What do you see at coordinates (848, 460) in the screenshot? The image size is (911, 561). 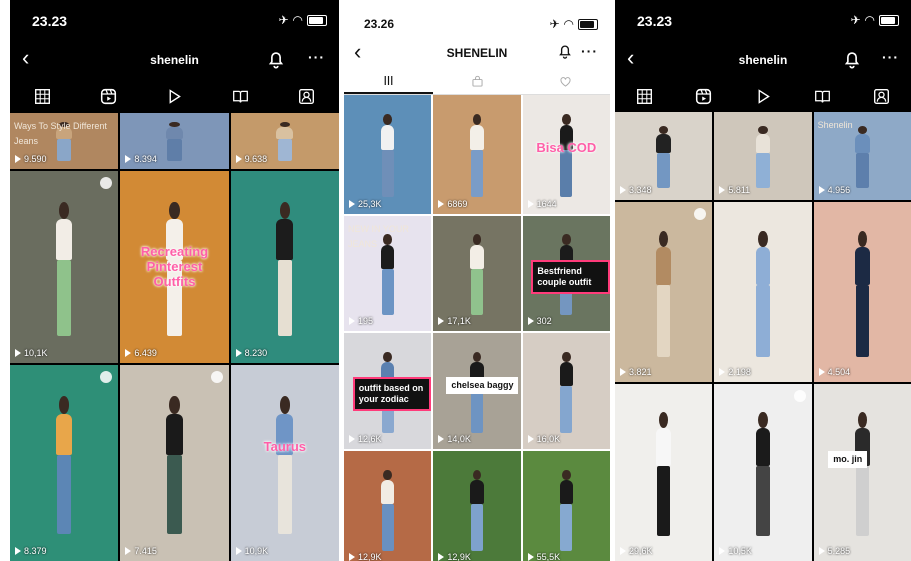 I see `thumbnail-caption: mo. jin` at bounding box center [848, 460].